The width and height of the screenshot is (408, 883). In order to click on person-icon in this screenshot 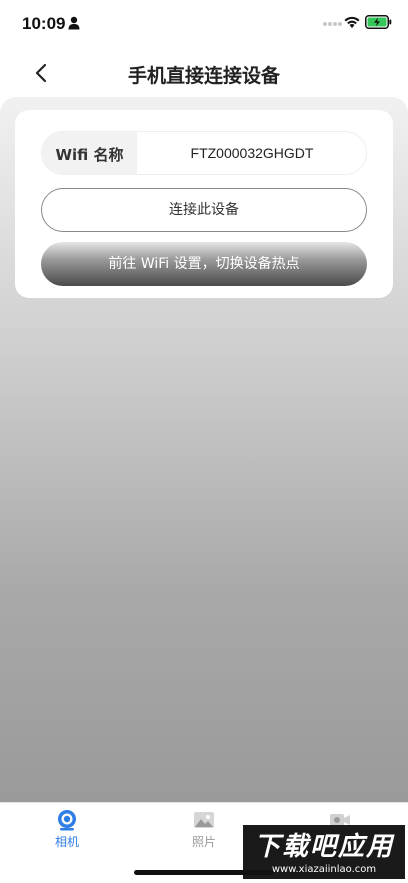, I will do `click(74, 23)`.